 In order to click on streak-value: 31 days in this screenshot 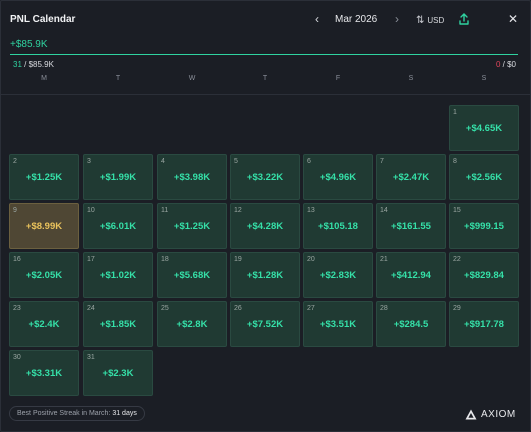, I will do `click(124, 413)`.